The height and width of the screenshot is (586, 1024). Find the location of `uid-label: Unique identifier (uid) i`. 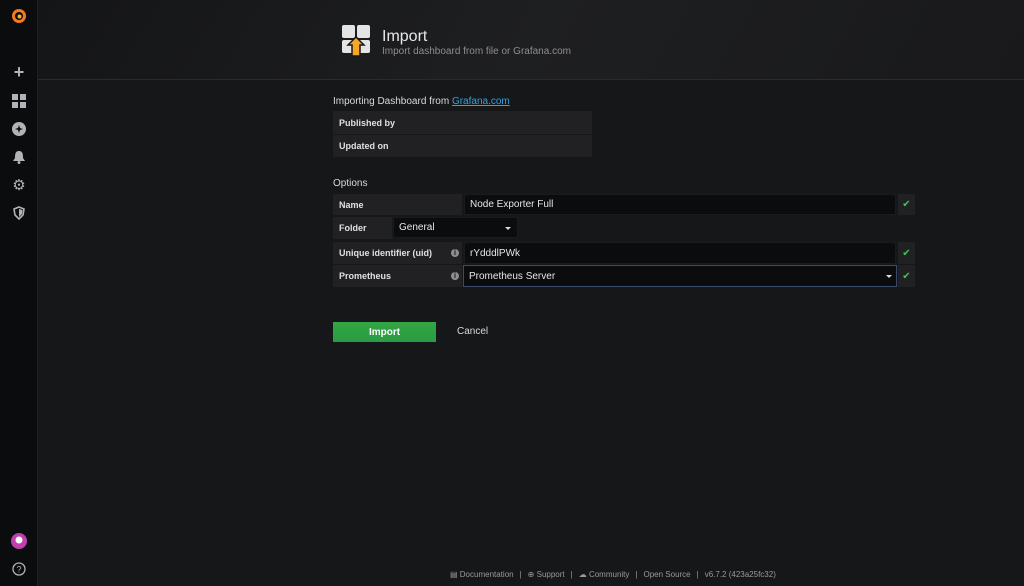

uid-label: Unique identifier (uid) i is located at coordinates (397, 253).